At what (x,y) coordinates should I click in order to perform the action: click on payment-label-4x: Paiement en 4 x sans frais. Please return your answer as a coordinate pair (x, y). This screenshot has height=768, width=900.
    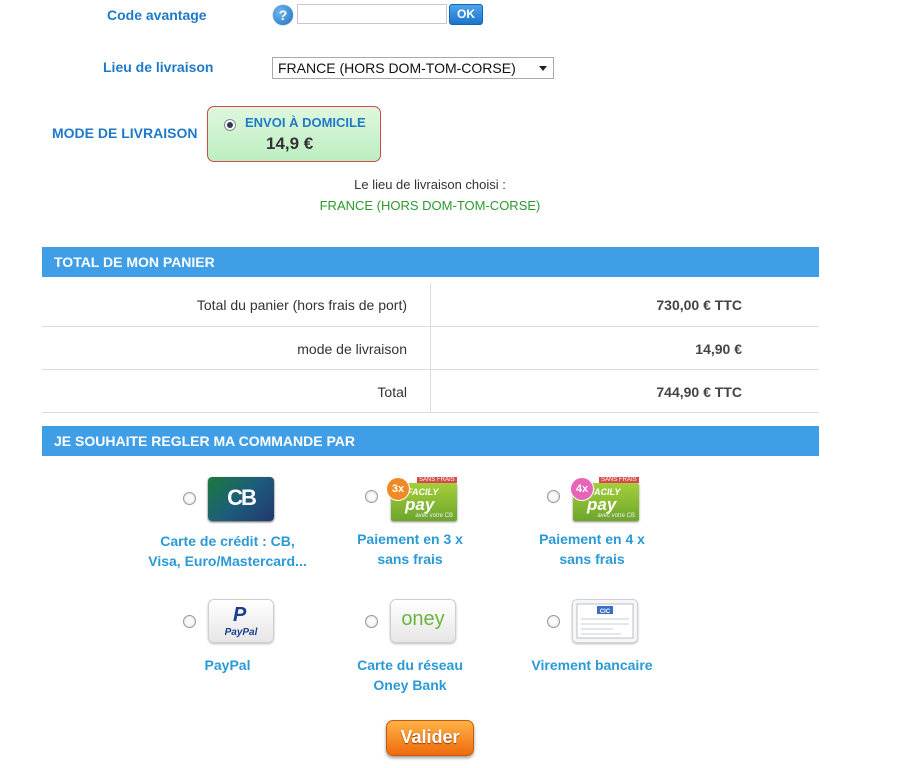
    Looking at the image, I should click on (592, 549).